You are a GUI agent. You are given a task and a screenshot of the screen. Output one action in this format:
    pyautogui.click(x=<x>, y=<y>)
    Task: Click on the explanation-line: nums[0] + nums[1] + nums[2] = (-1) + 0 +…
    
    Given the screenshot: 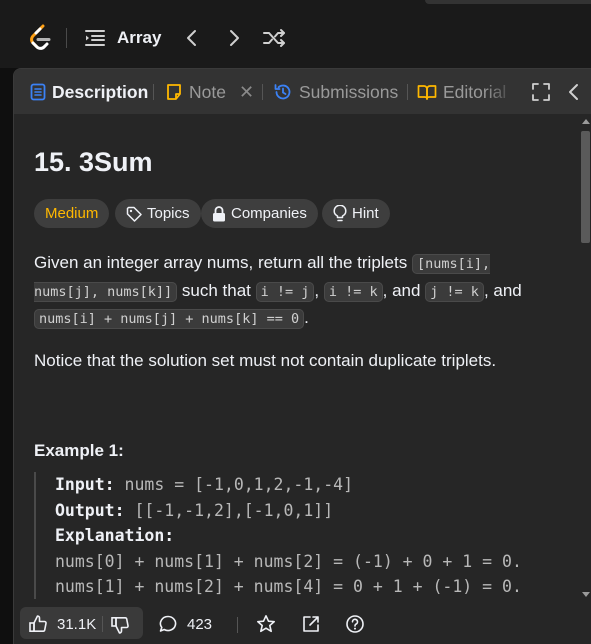 What is the action you would take?
    pyautogui.click(x=288, y=561)
    